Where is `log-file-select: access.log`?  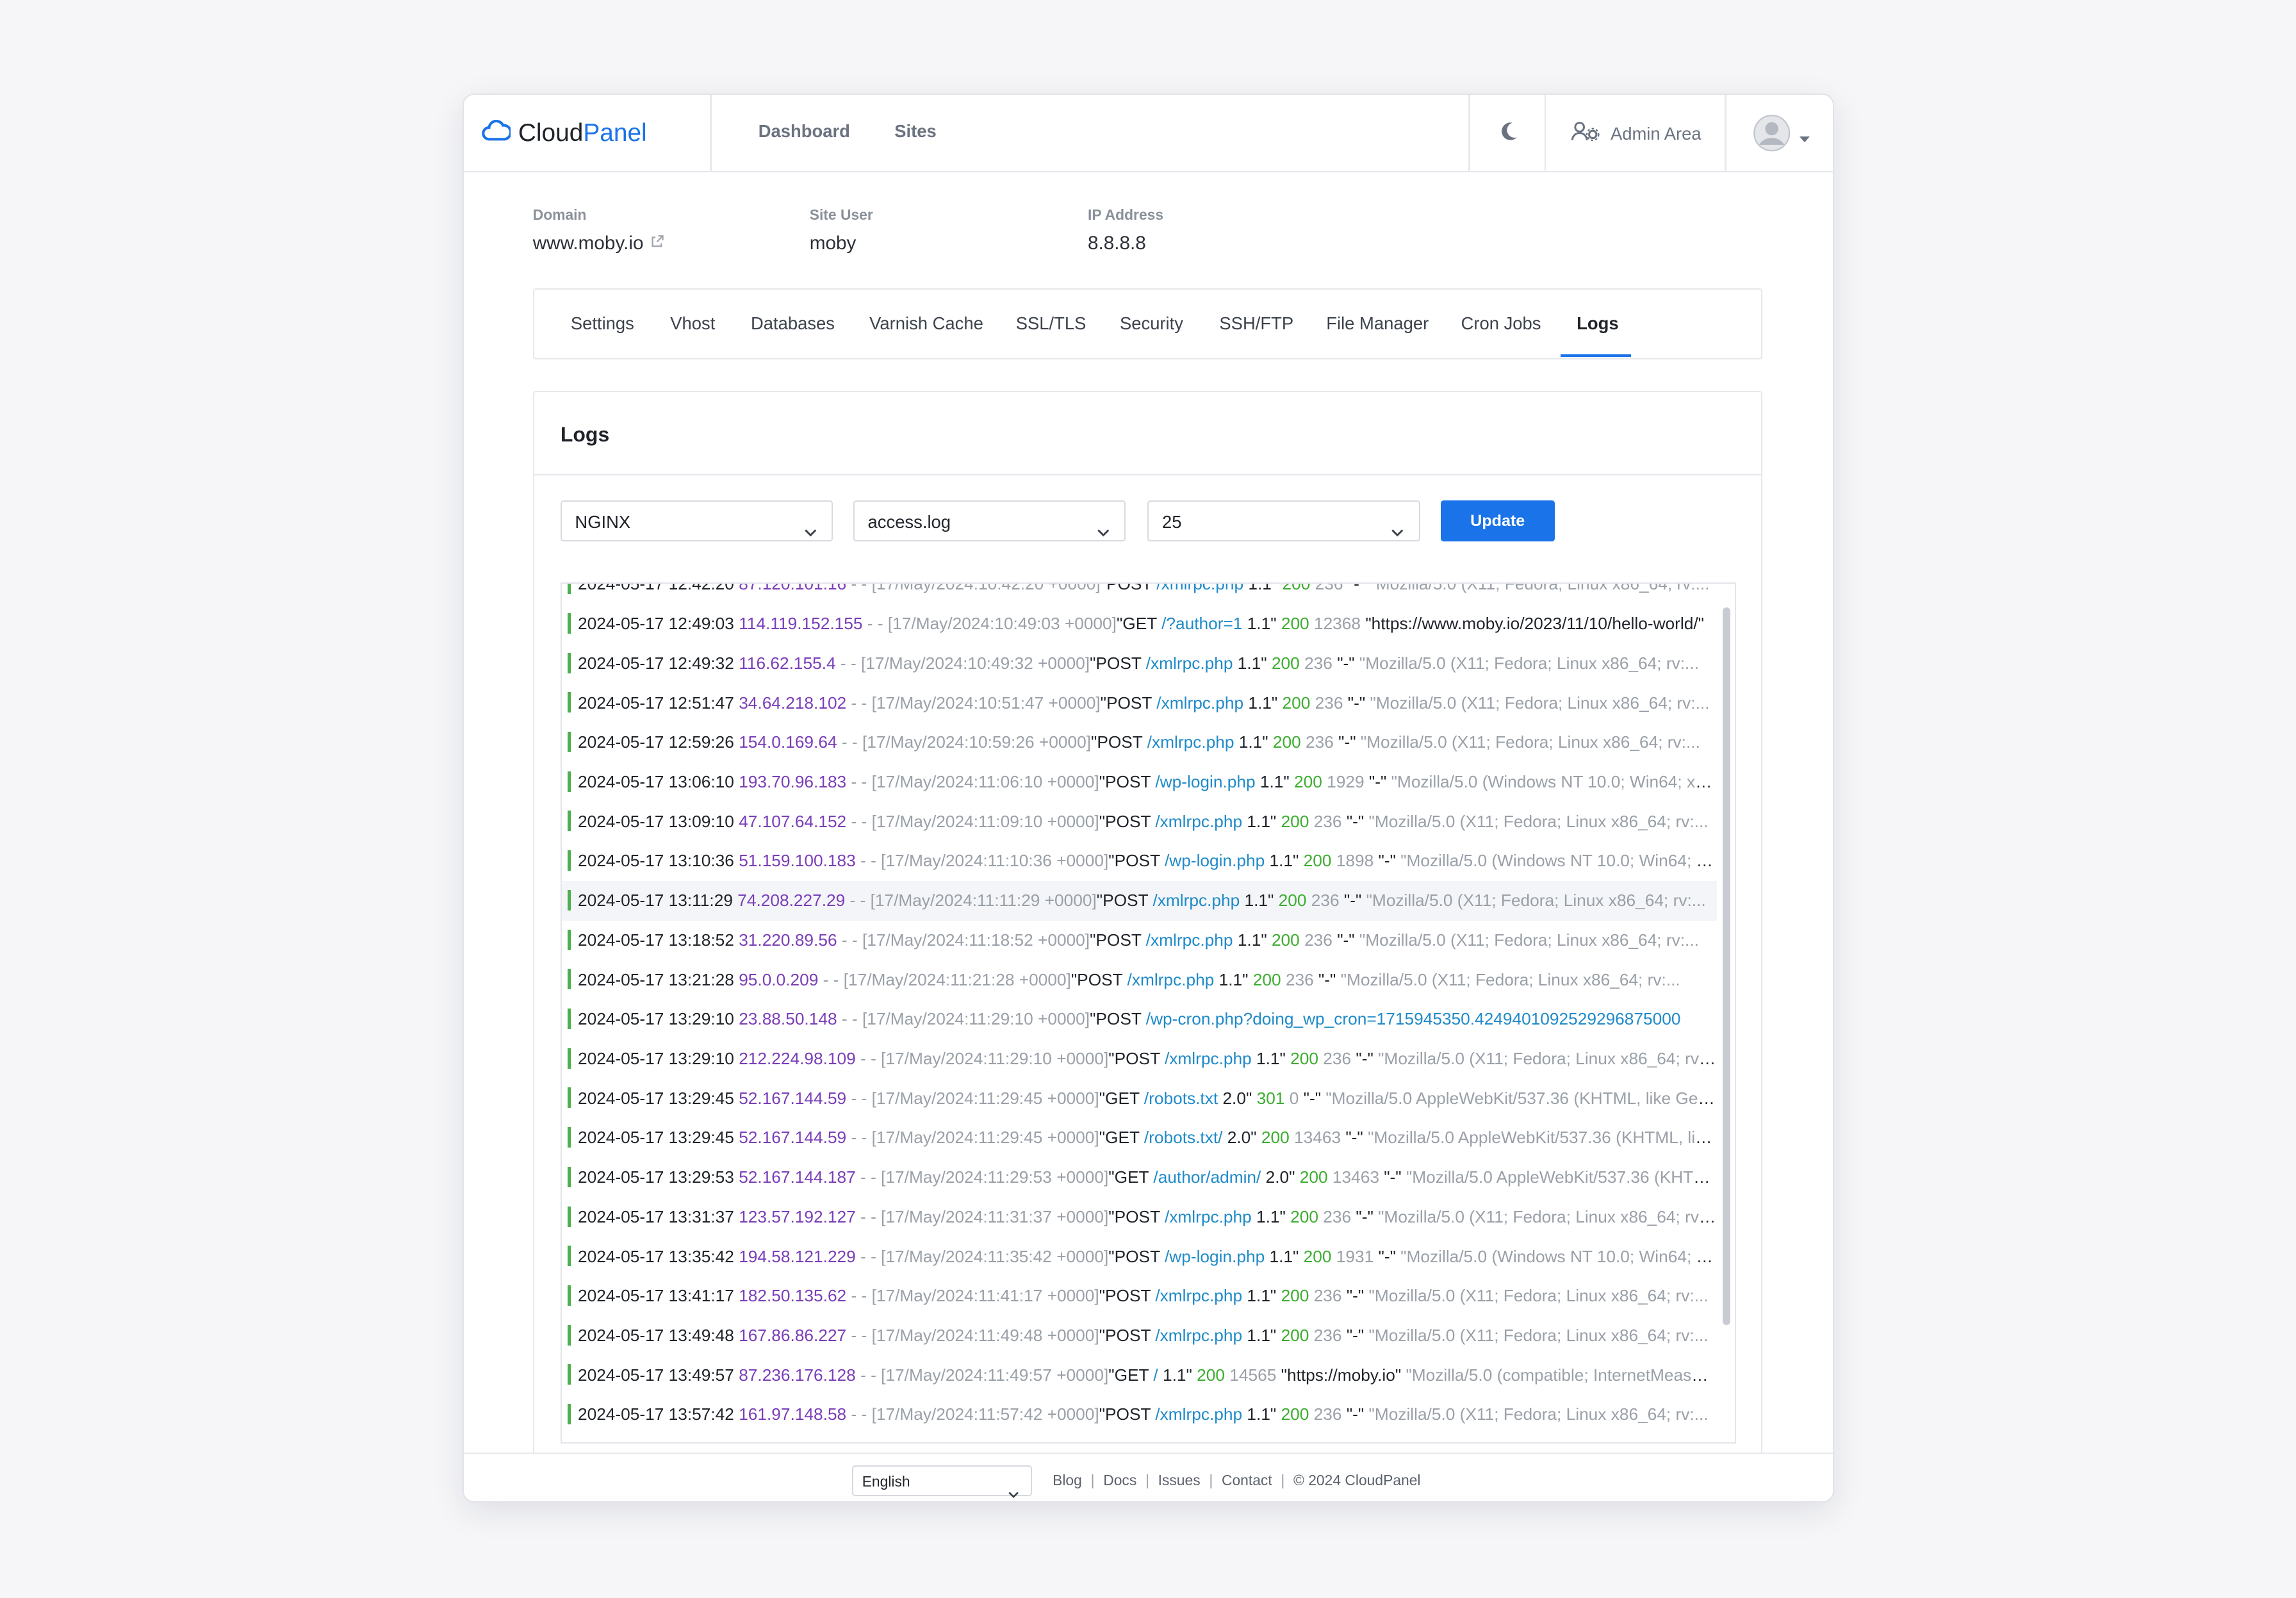
log-file-select: access.log is located at coordinates (990, 521).